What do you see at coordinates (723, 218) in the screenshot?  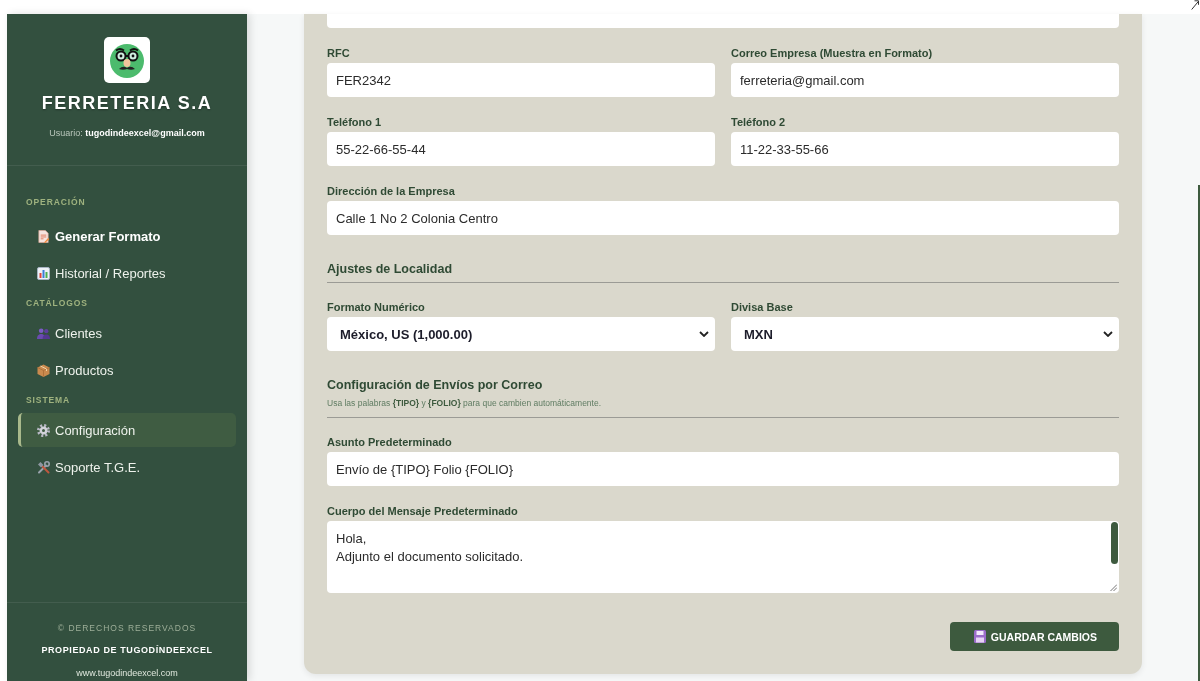 I see `input-field: Calle 1 No 2 Colonia Centro` at bounding box center [723, 218].